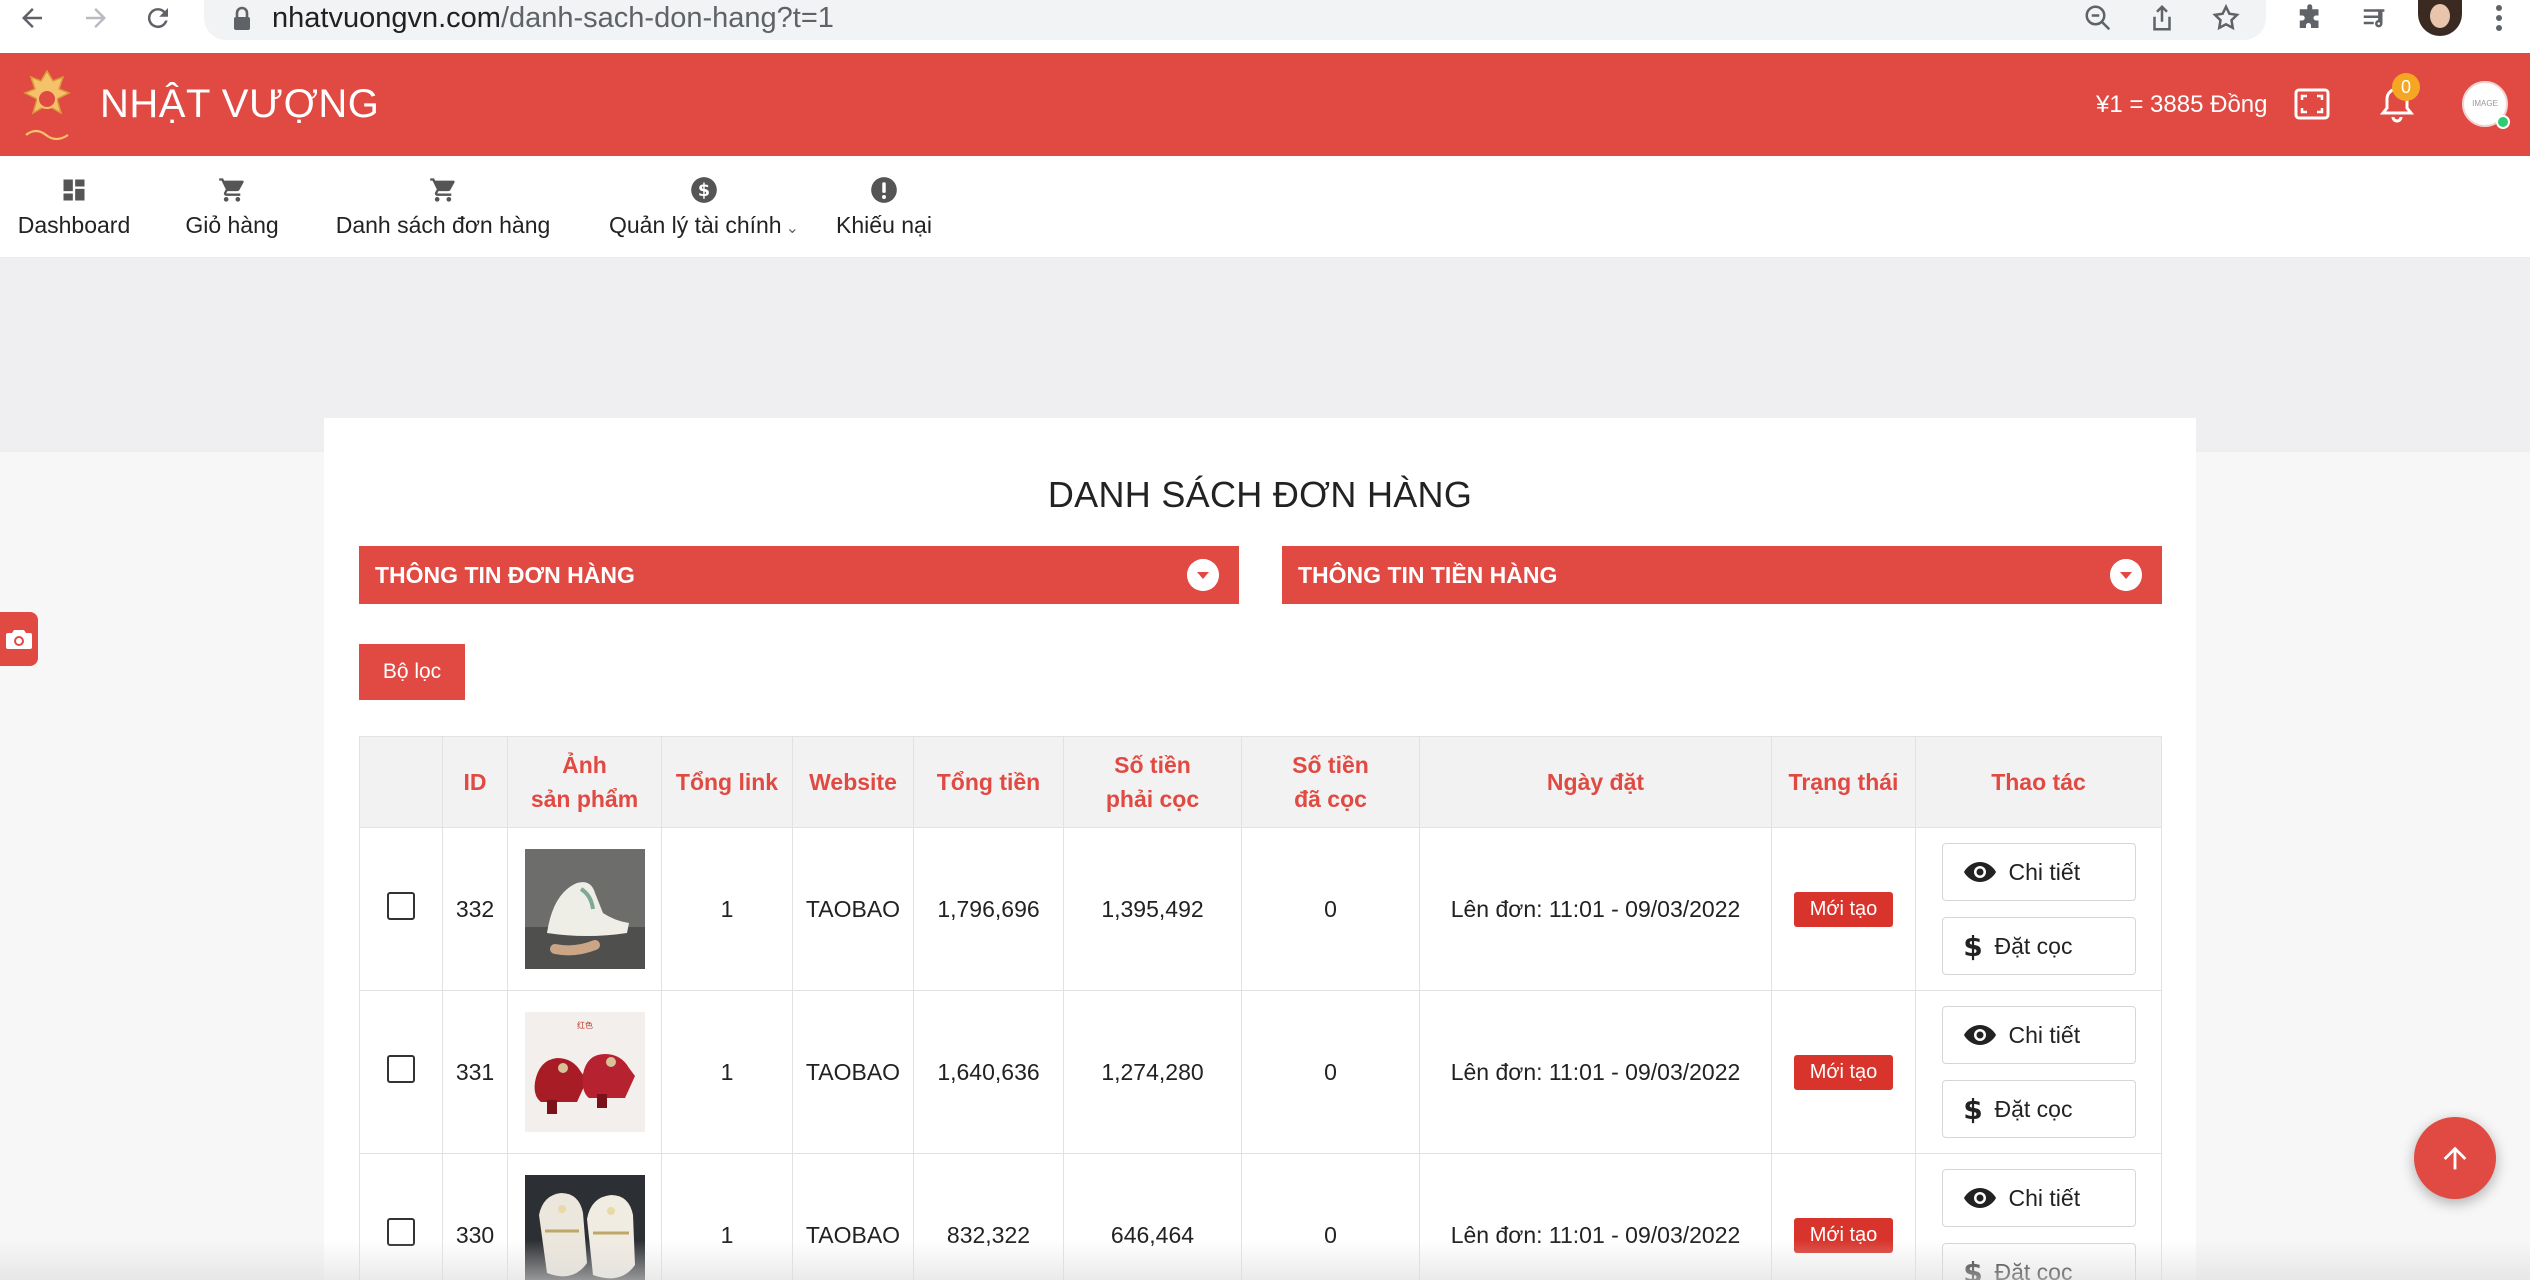  What do you see at coordinates (2311, 18) in the screenshot?
I see `extensions-button` at bounding box center [2311, 18].